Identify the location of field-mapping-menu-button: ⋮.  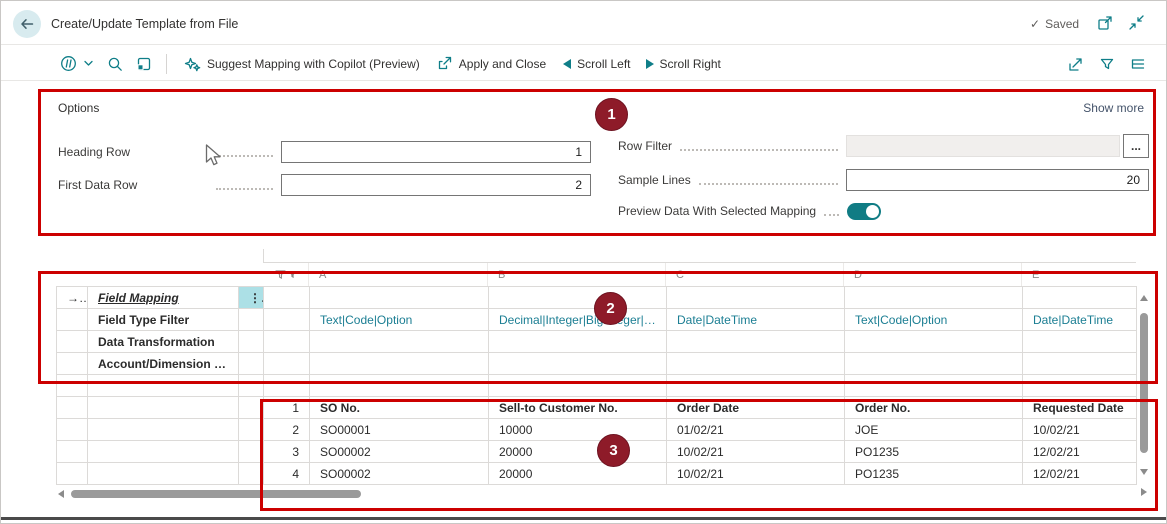
(251, 297).